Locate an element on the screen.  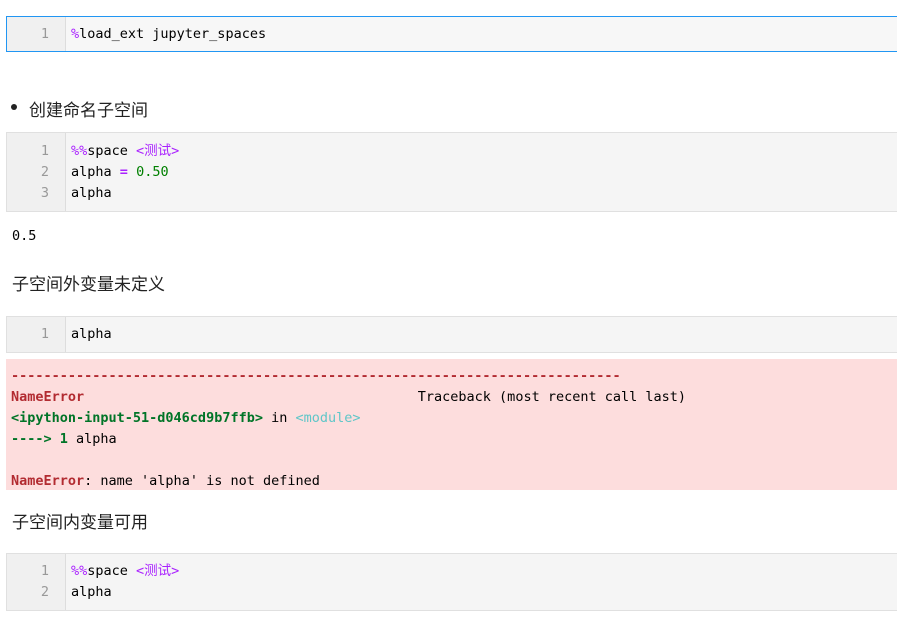
line-number: 3 is located at coordinates (44, 193).